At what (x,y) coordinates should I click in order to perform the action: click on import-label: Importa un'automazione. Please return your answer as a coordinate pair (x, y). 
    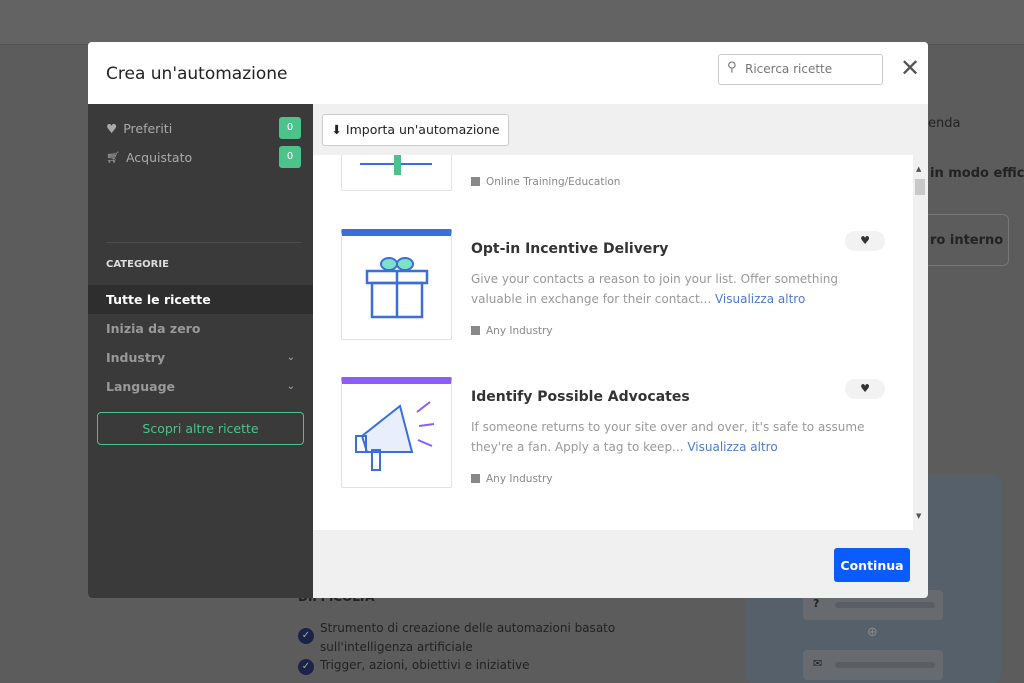
    Looking at the image, I should click on (422, 129).